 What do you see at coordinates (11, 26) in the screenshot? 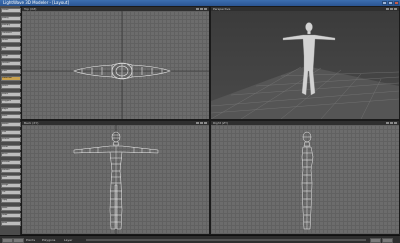
I see `sidebar-item-multiply: Multiply` at bounding box center [11, 26].